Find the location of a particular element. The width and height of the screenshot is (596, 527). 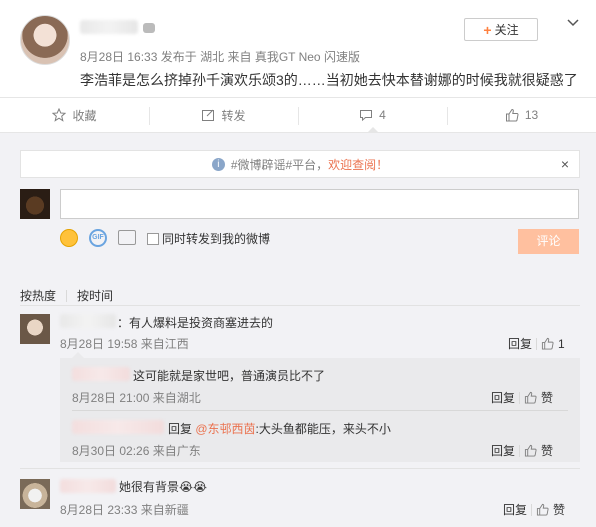

rumor-notice-bar: i #微博辟谣#平台， 欢迎查阅！ × is located at coordinates (300, 164).